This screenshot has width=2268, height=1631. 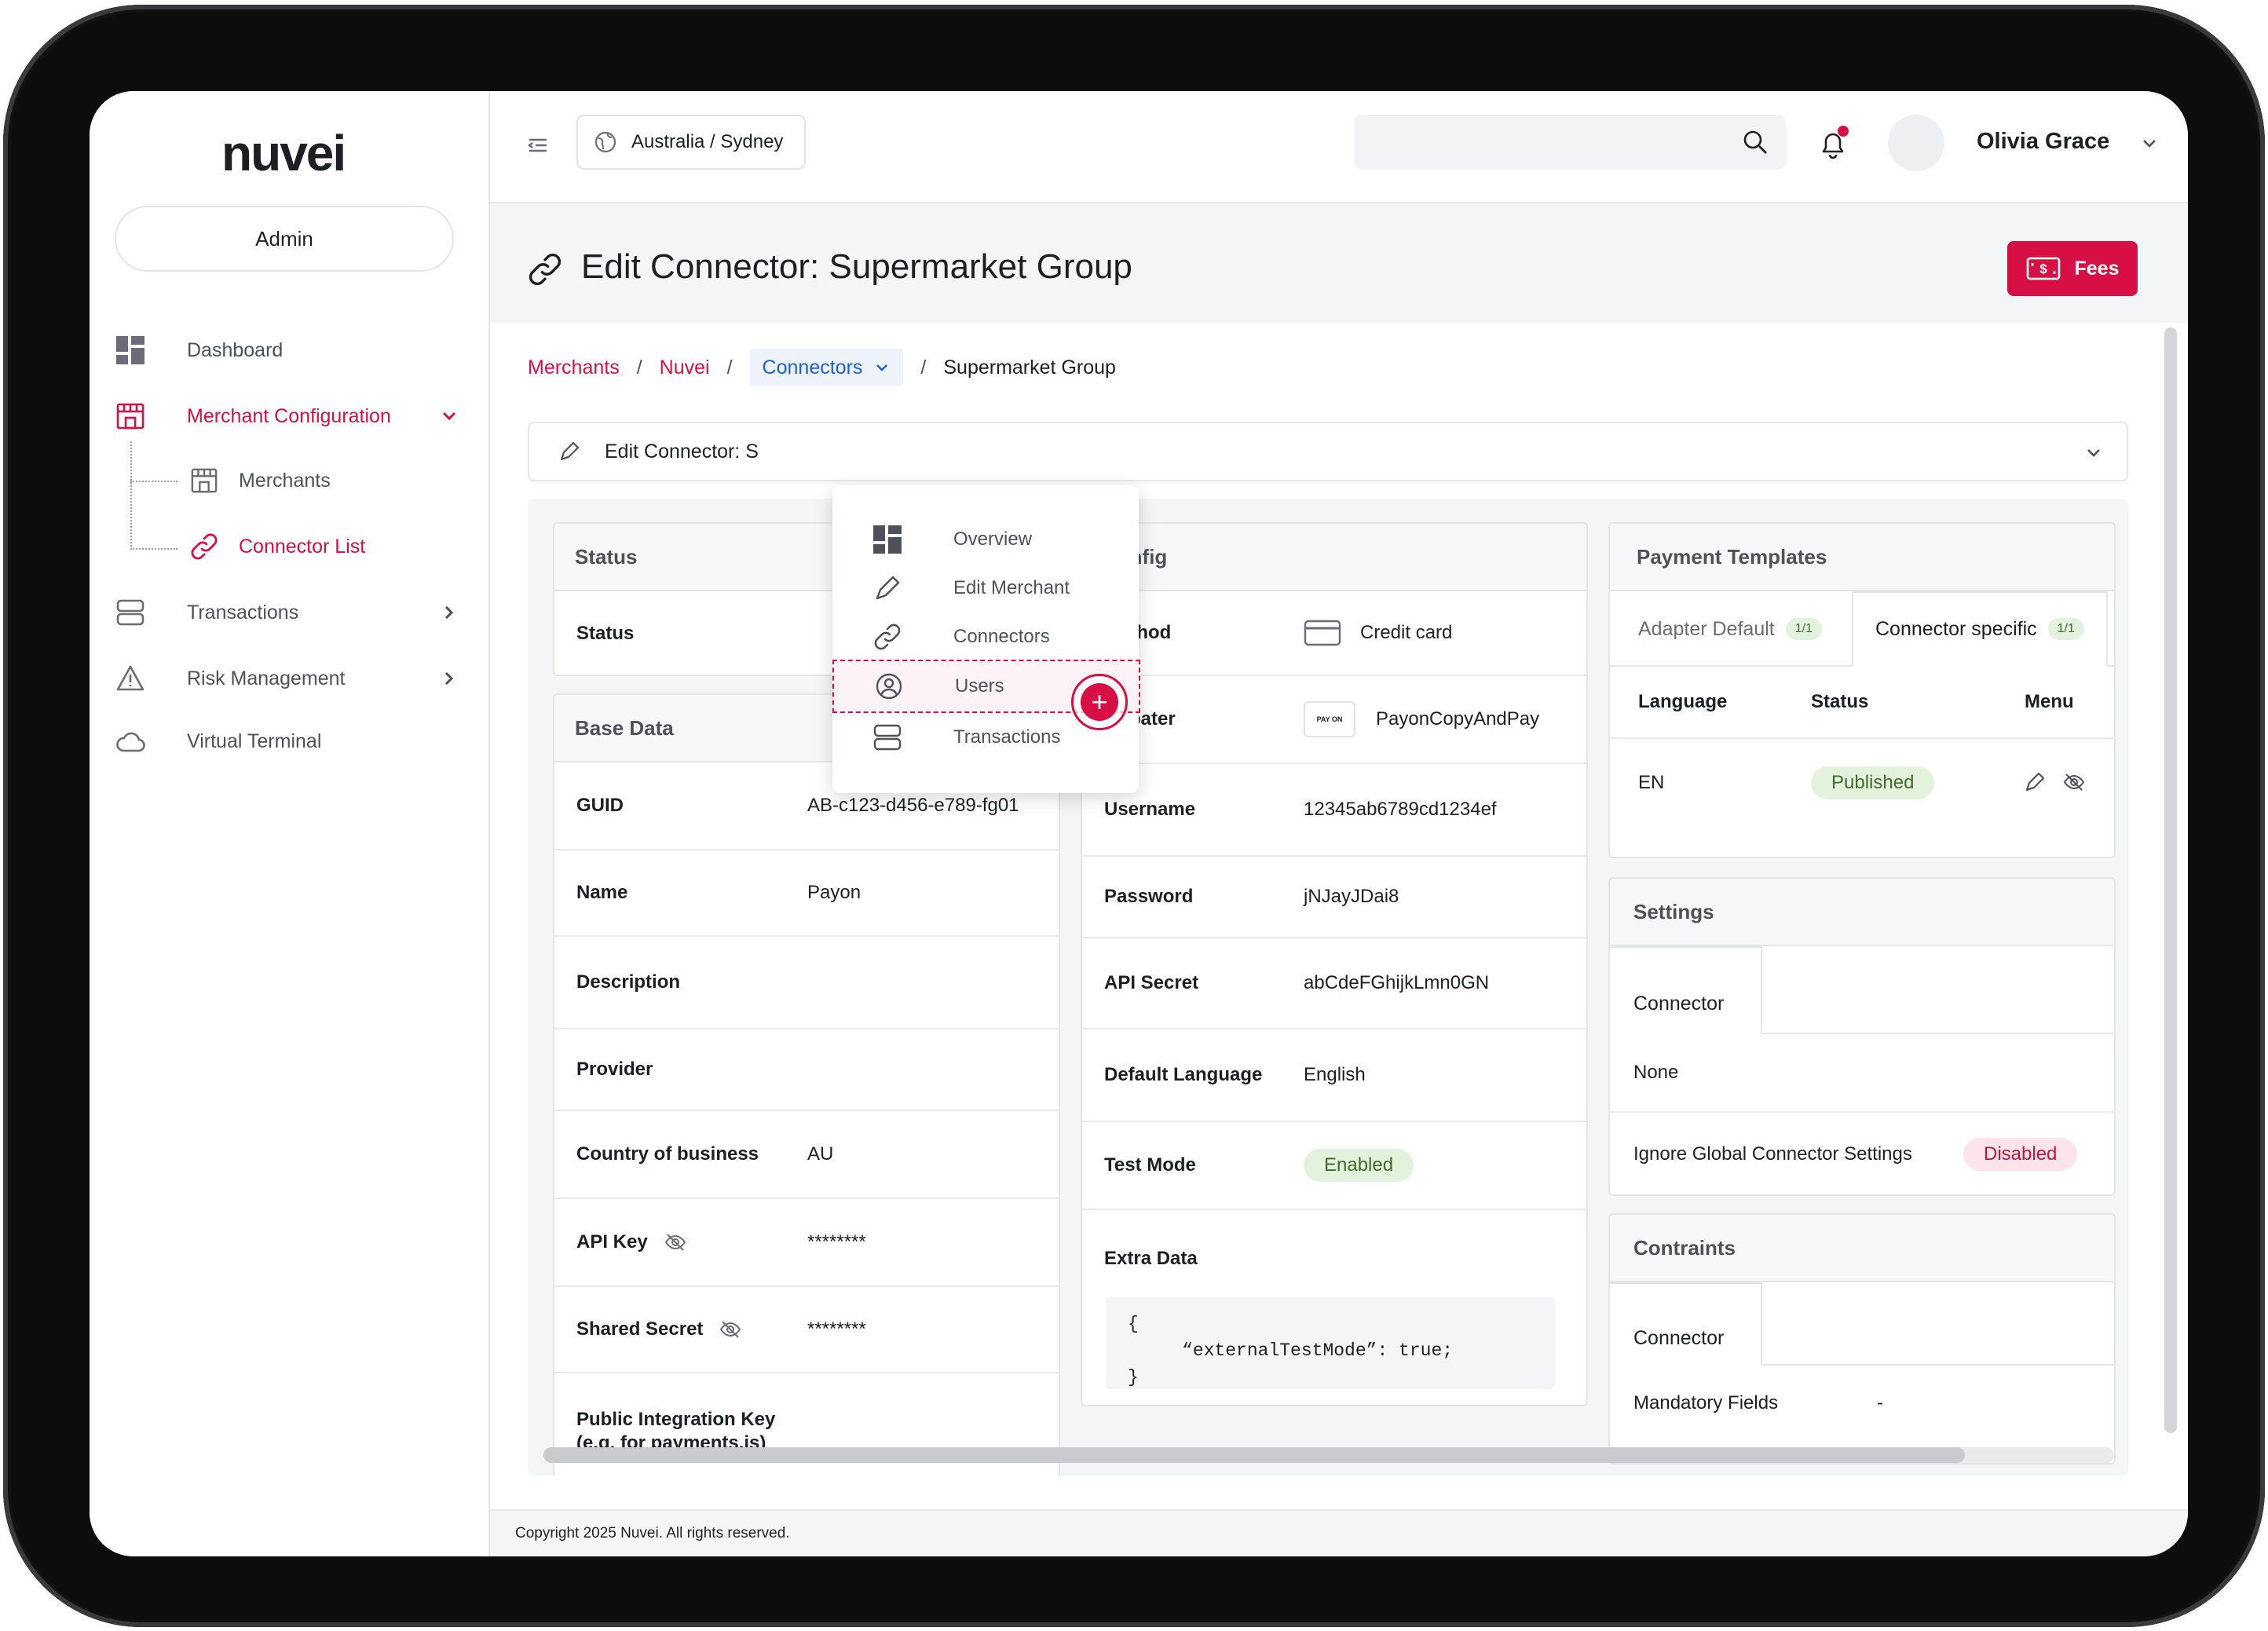 I want to click on menu-item-edit-merchant: Edit Merchant, so click(x=986, y=589).